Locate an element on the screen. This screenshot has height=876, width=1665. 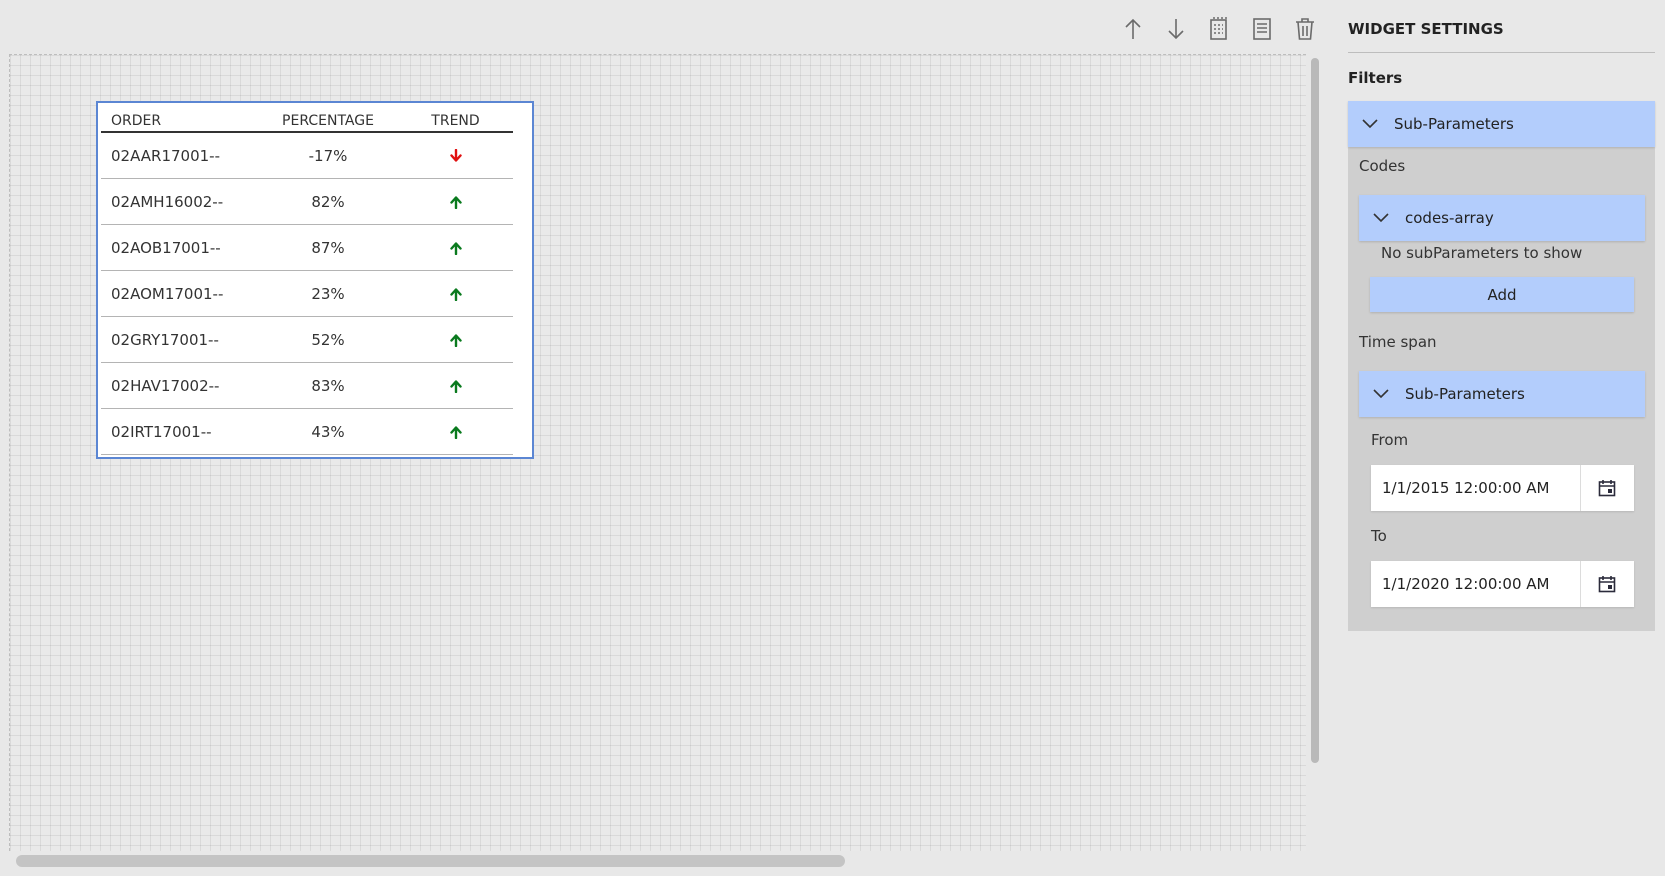
move-down-icon is located at coordinates (1176, 29).